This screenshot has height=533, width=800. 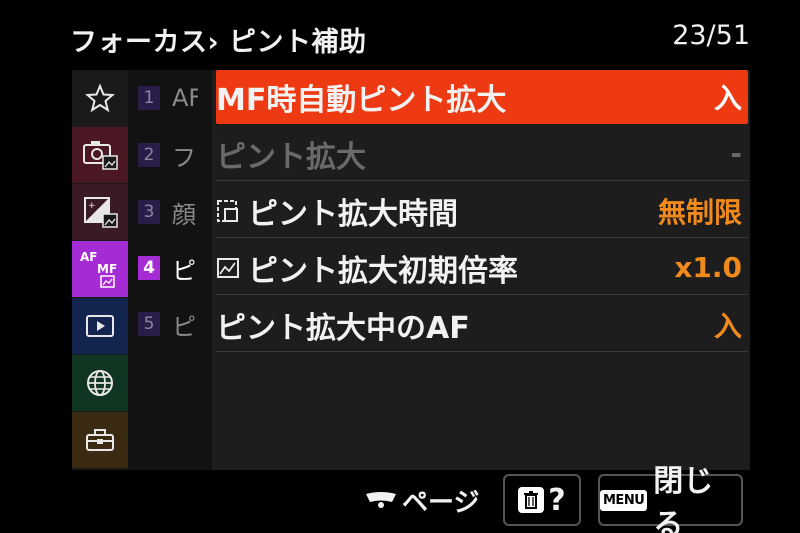 What do you see at coordinates (149, 268) in the screenshot?
I see `sub-page-number: 4` at bounding box center [149, 268].